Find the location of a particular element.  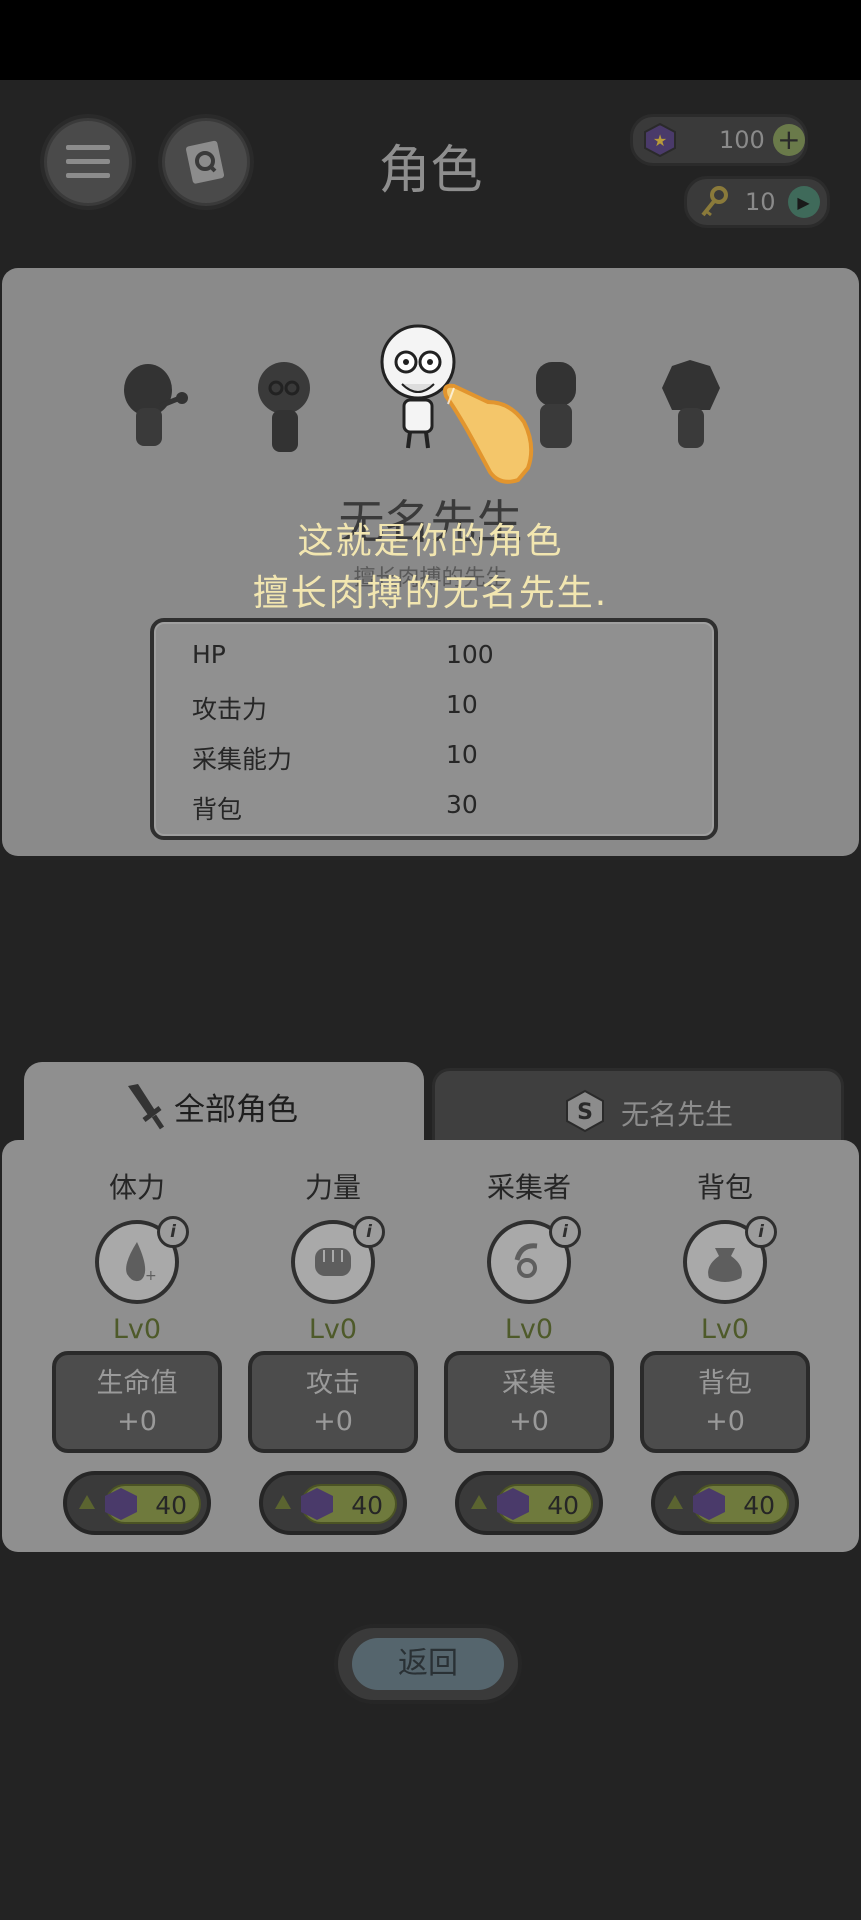

tab-all-characters: 全部角色 is located at coordinates (224, 1116).